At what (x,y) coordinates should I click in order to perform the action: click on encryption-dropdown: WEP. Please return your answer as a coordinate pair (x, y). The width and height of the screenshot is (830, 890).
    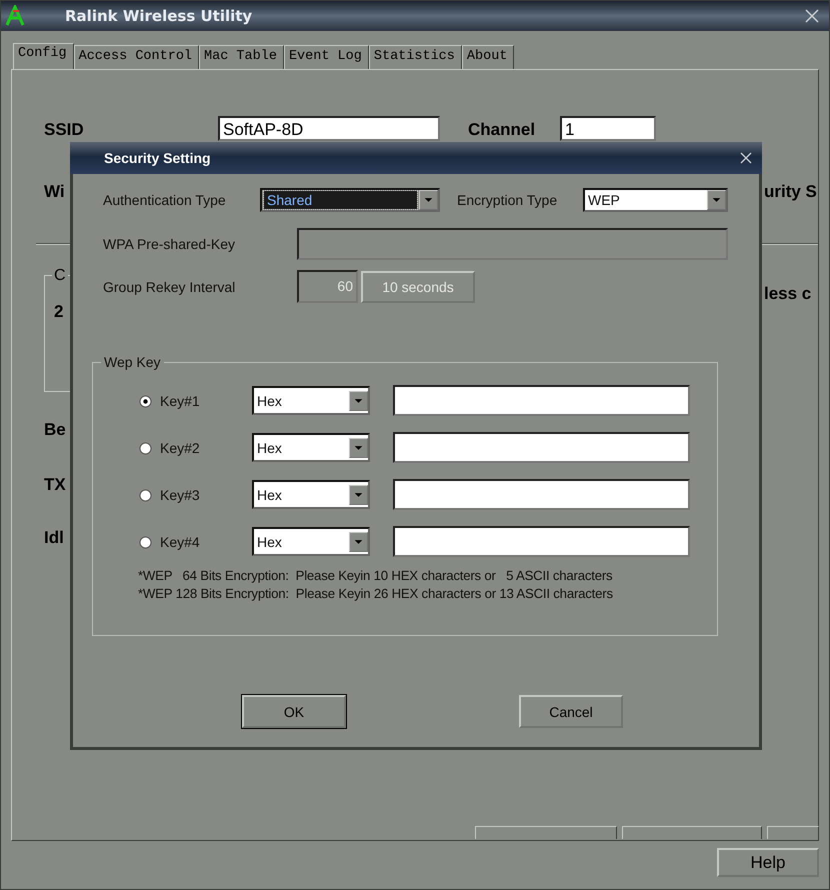
    Looking at the image, I should click on (655, 200).